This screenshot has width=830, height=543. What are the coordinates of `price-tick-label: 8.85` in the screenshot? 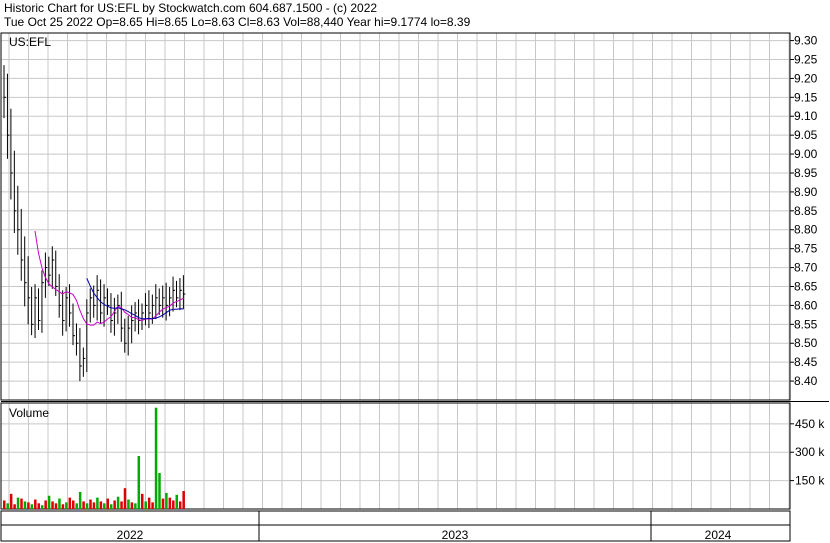 It's located at (806, 211).